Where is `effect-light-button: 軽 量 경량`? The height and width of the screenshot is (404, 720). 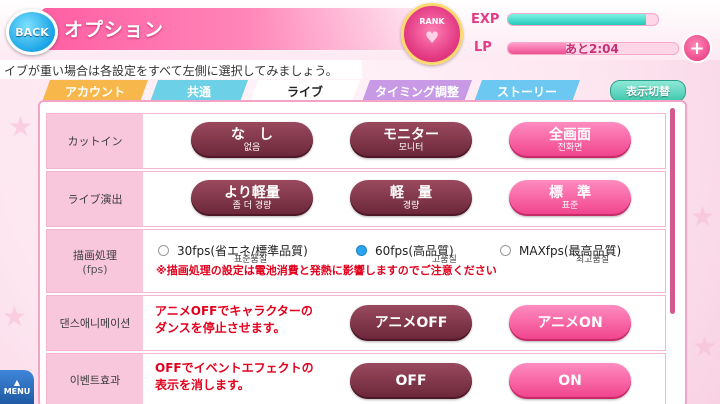 effect-light-button: 軽 量 경량 is located at coordinates (411, 198).